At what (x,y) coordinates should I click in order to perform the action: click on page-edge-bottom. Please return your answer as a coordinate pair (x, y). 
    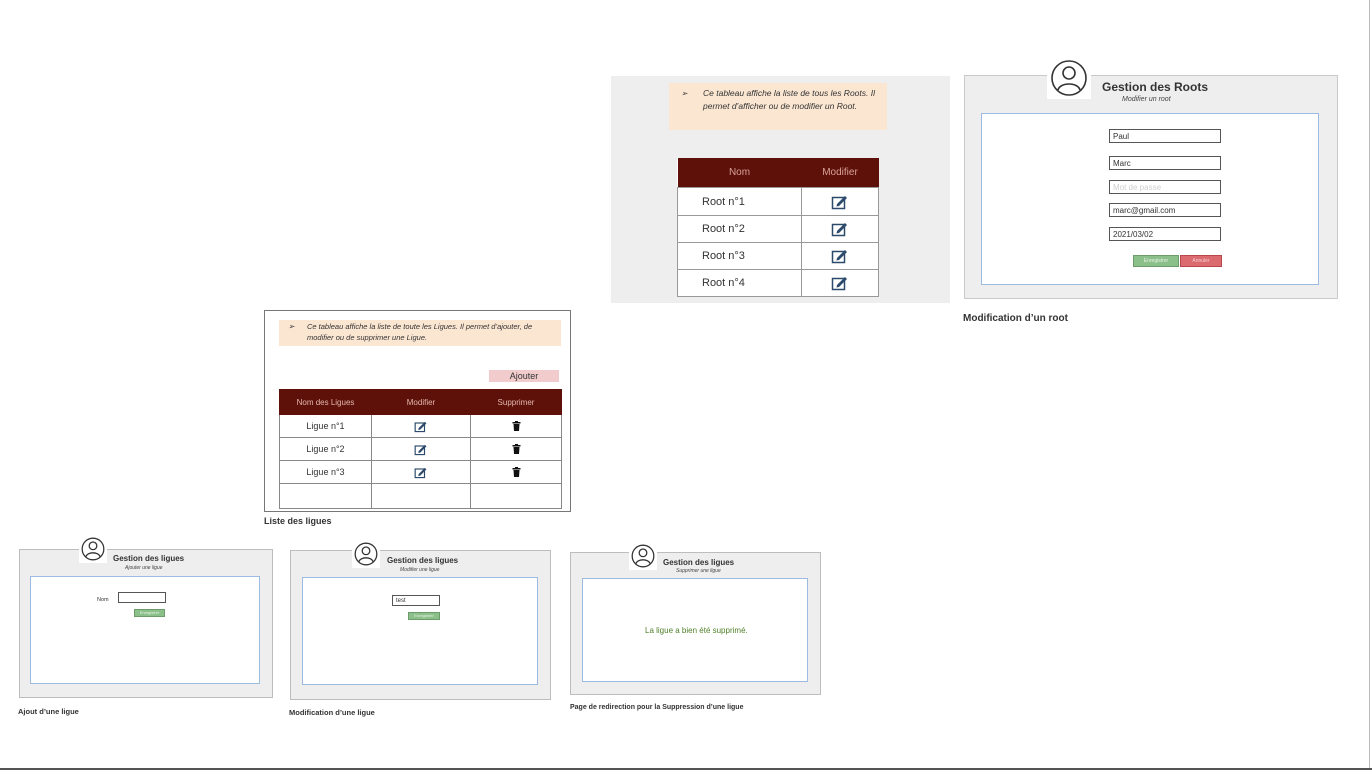
    Looking at the image, I should click on (686, 769).